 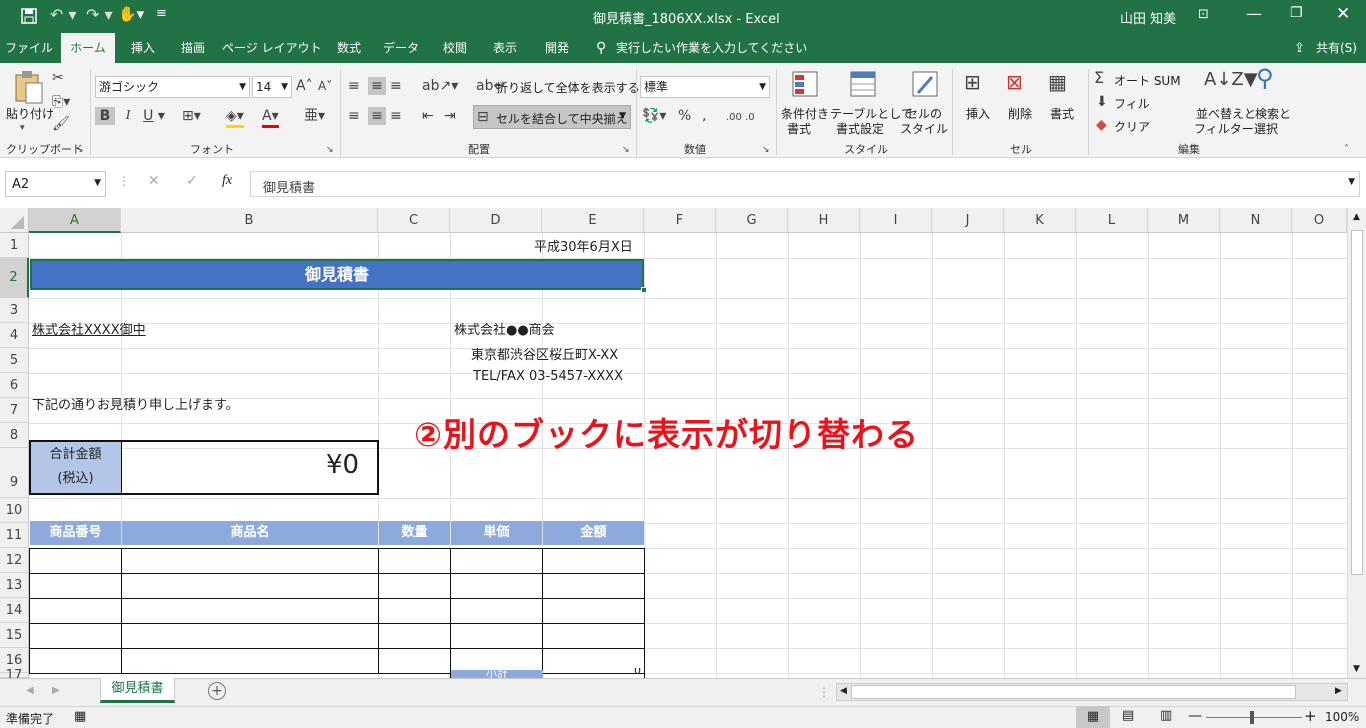 What do you see at coordinates (217, 691) in the screenshot?
I see `add-sheet-icon: +` at bounding box center [217, 691].